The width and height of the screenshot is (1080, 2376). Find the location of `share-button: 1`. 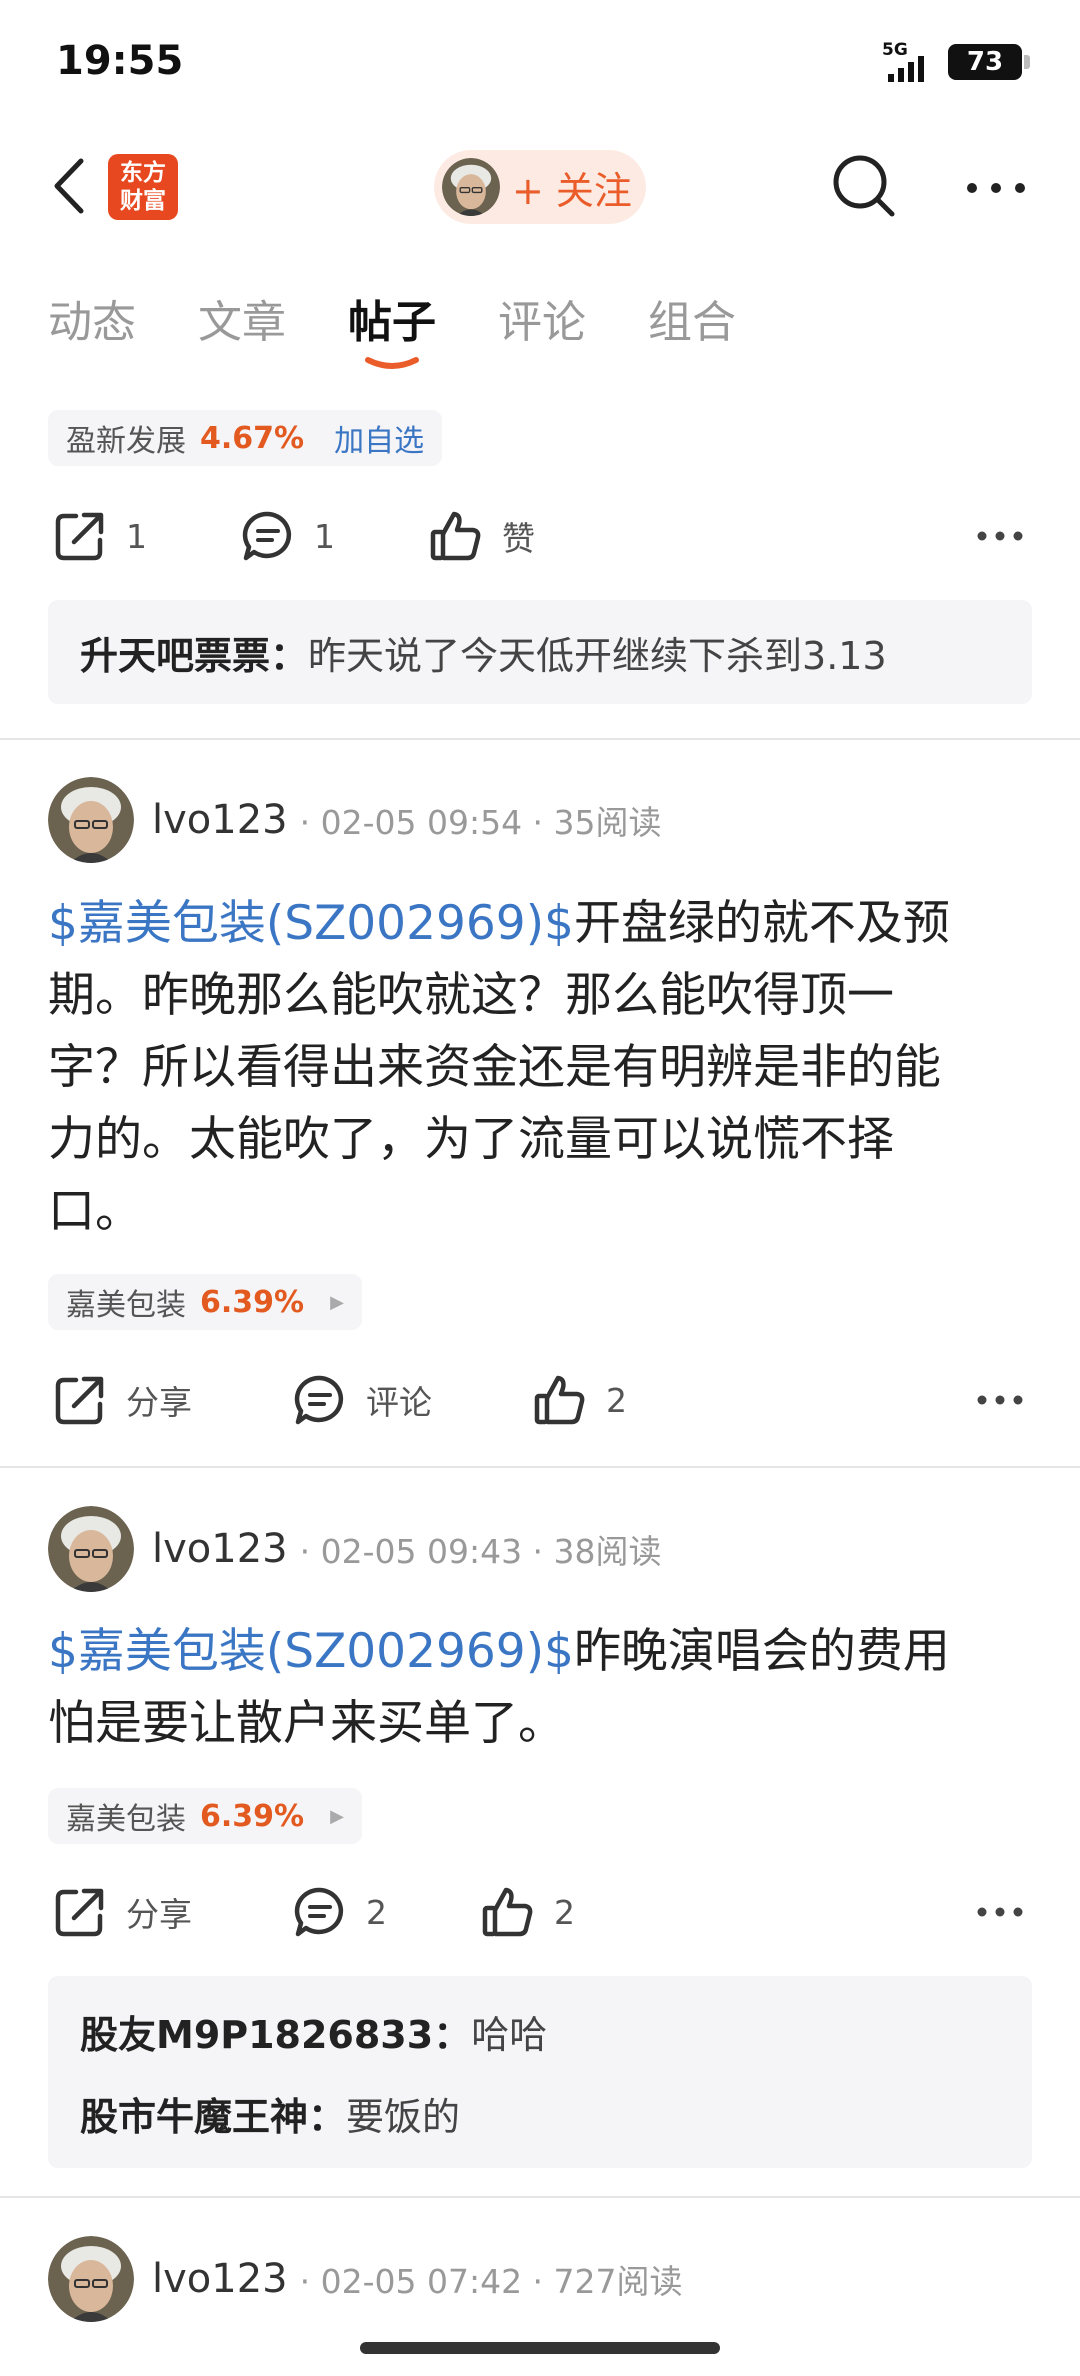

share-button: 1 is located at coordinates (99, 536).